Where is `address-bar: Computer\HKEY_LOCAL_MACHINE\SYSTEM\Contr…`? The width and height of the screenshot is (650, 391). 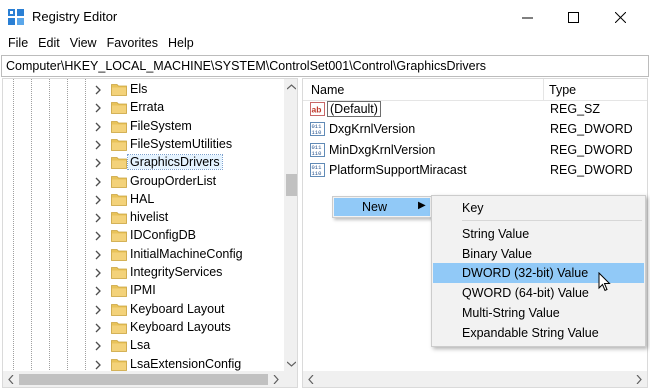 address-bar: Computer\HKEY_LOCAL_MACHINE\SYSTEM\Contr… is located at coordinates (325, 66).